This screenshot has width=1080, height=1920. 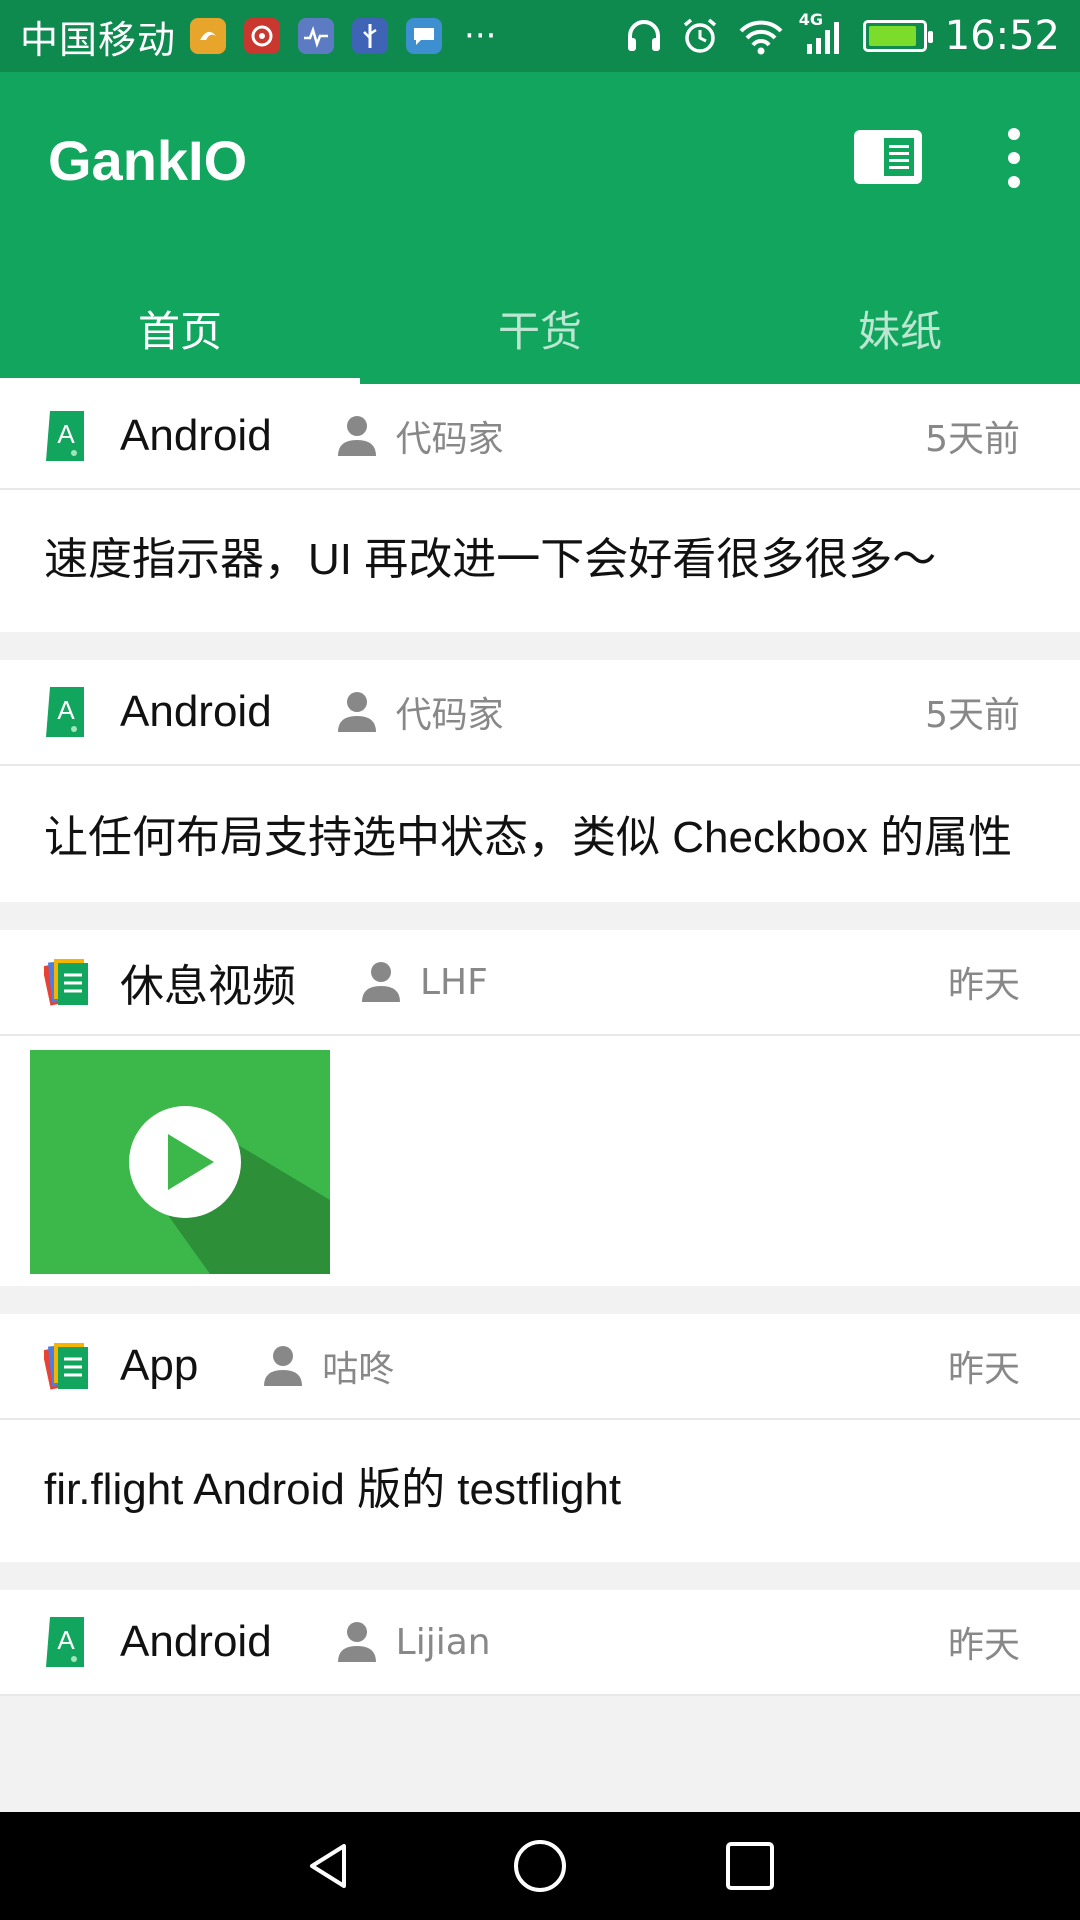 I want to click on card-title: 速度指示器，UI 再改进一下会好看很多很多～, so click(x=540, y=561).